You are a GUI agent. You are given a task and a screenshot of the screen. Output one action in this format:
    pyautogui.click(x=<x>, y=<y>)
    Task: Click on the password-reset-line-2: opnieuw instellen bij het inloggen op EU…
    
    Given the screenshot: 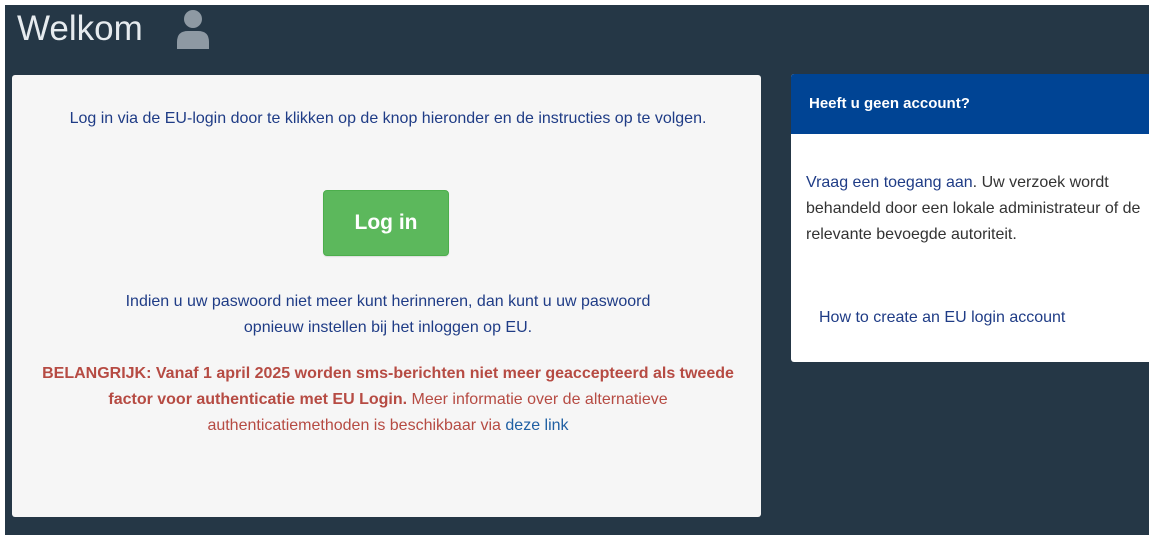 What is the action you would take?
    pyautogui.click(x=388, y=327)
    